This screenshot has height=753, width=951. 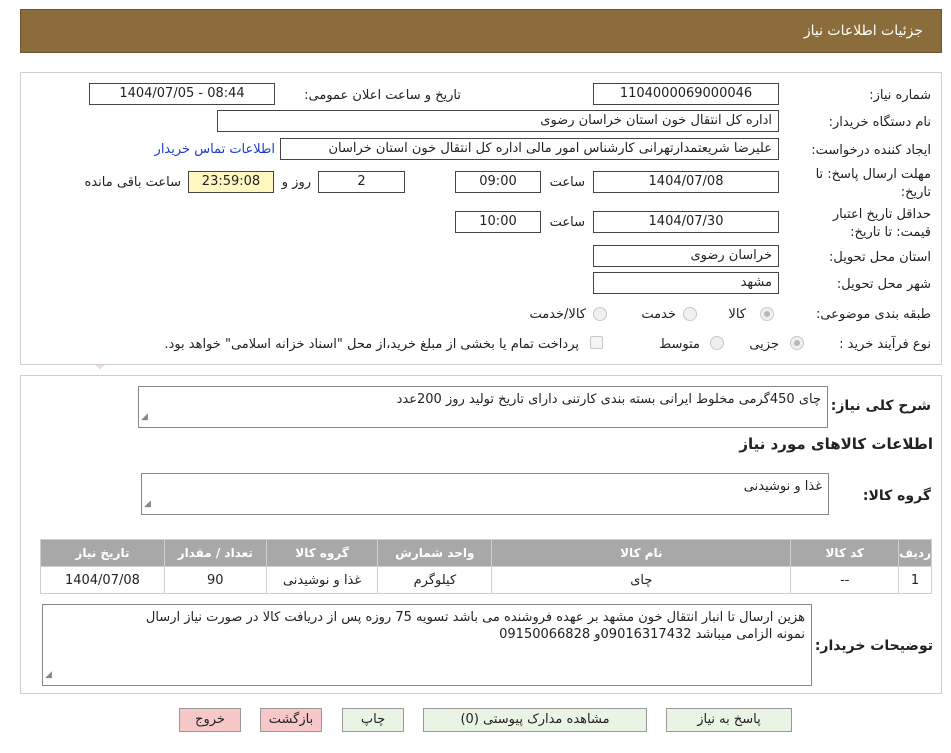 I want to click on cell-goods-group: غذا و نوشیدنی, so click(x=322, y=580).